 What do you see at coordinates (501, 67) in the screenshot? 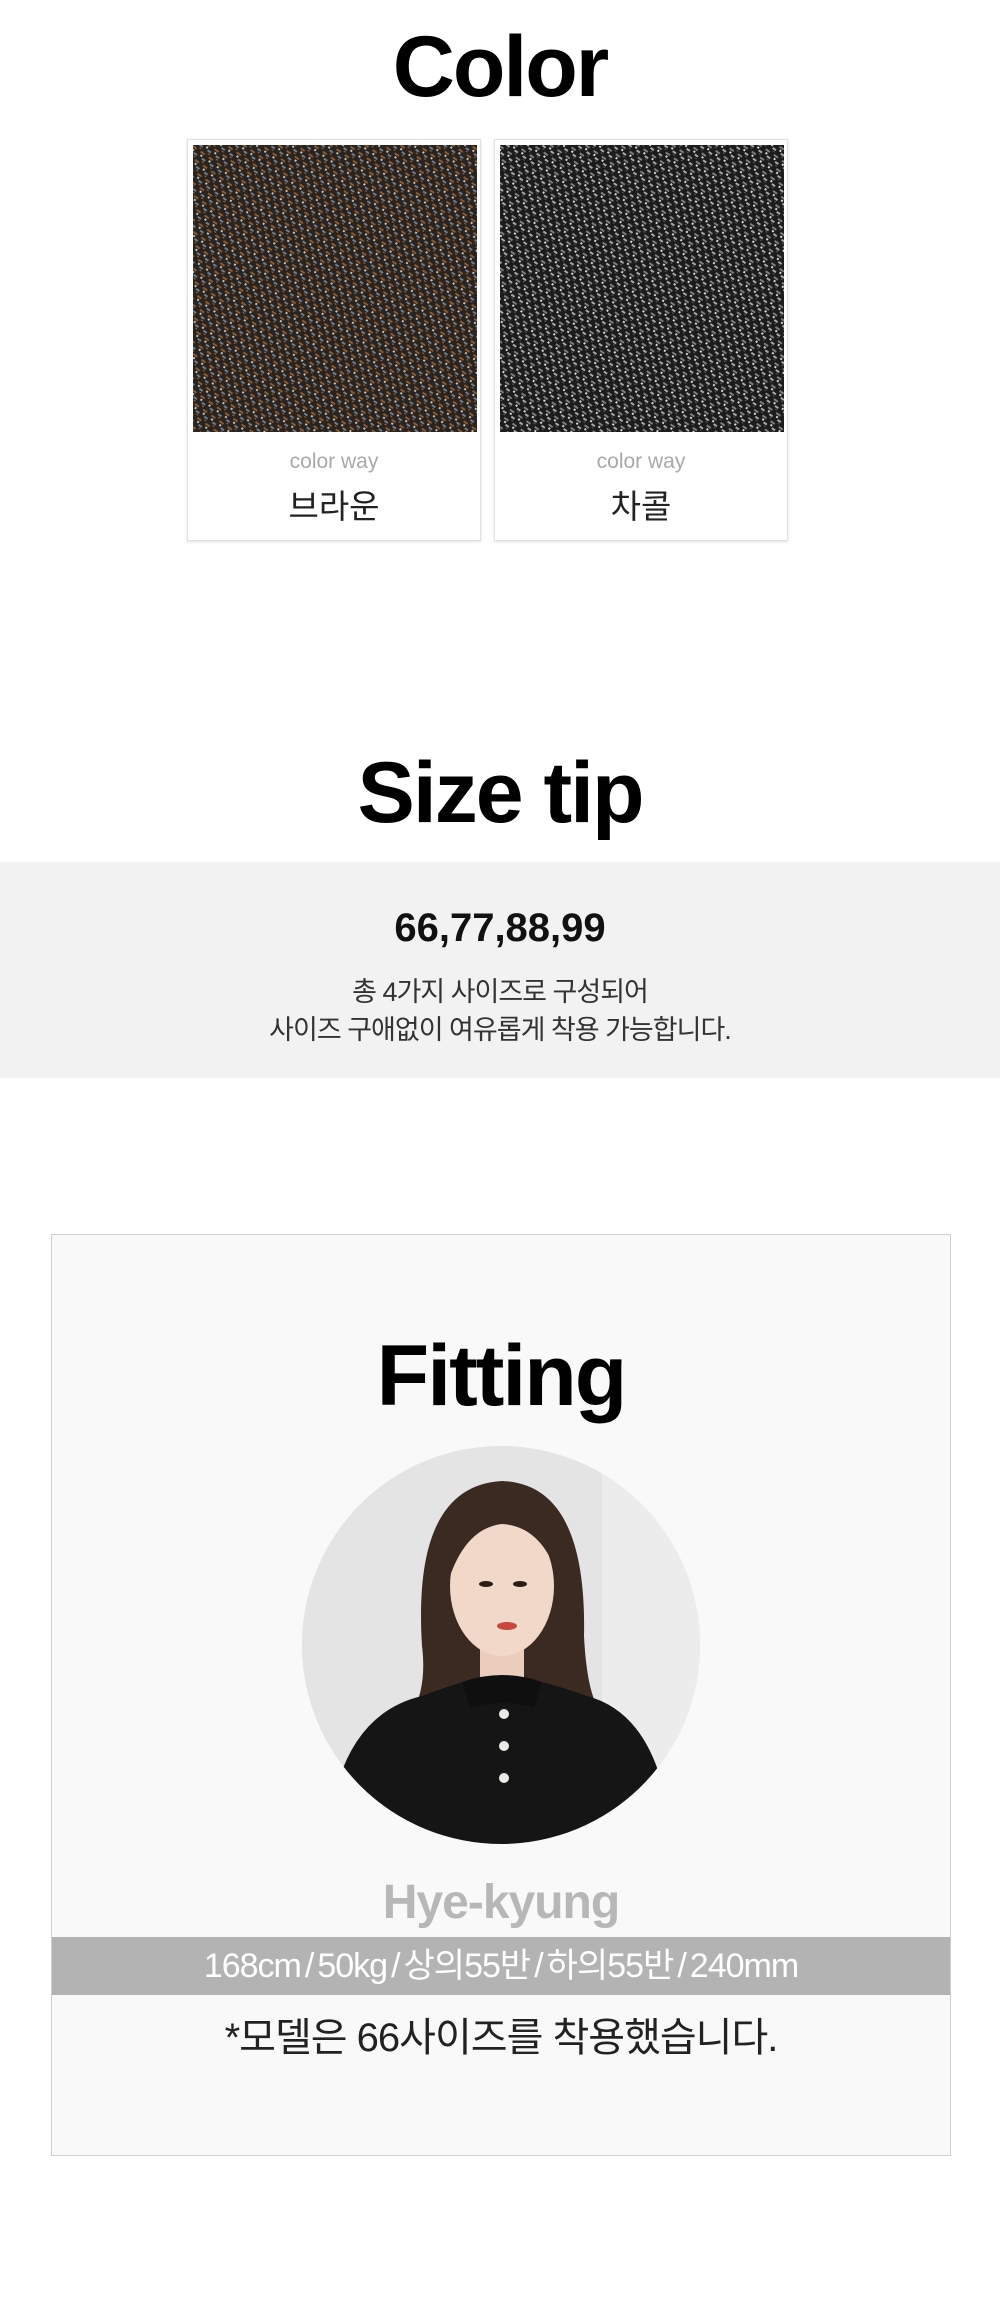
I see `color-section-title: Color` at bounding box center [501, 67].